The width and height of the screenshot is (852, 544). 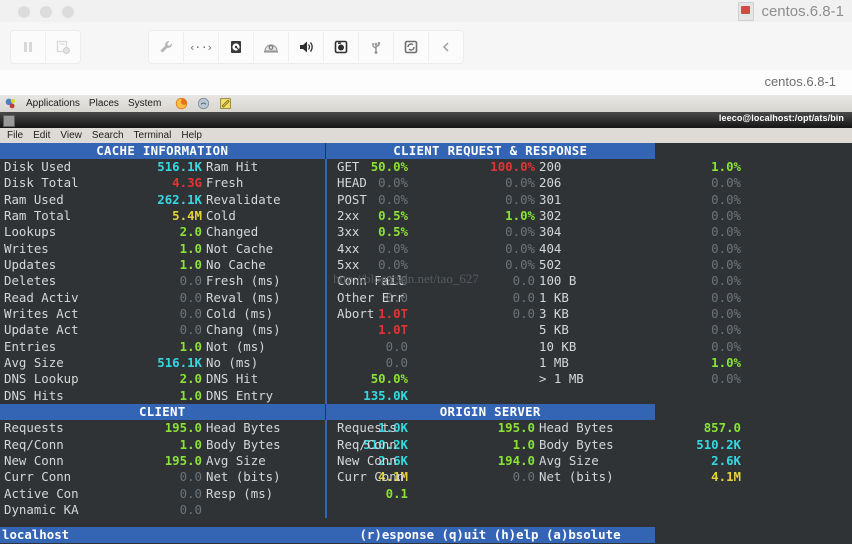 What do you see at coordinates (523, 444) in the screenshot?
I see `stat-value: 1.0` at bounding box center [523, 444].